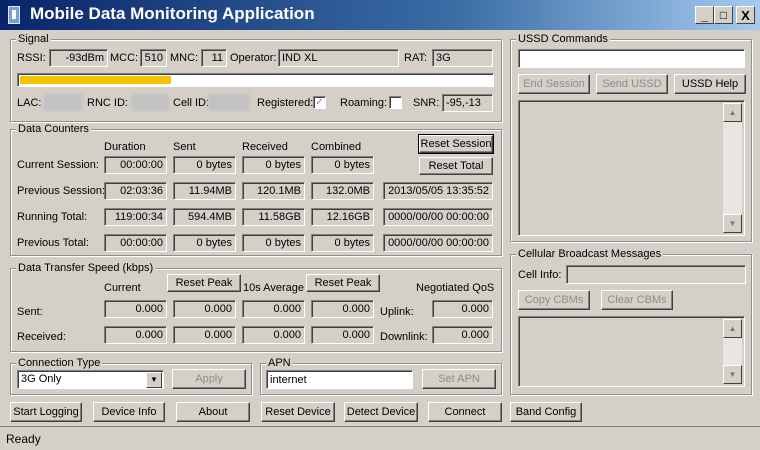  What do you see at coordinates (30, 312) in the screenshot?
I see `sent-speed-label: Sent:` at bounding box center [30, 312].